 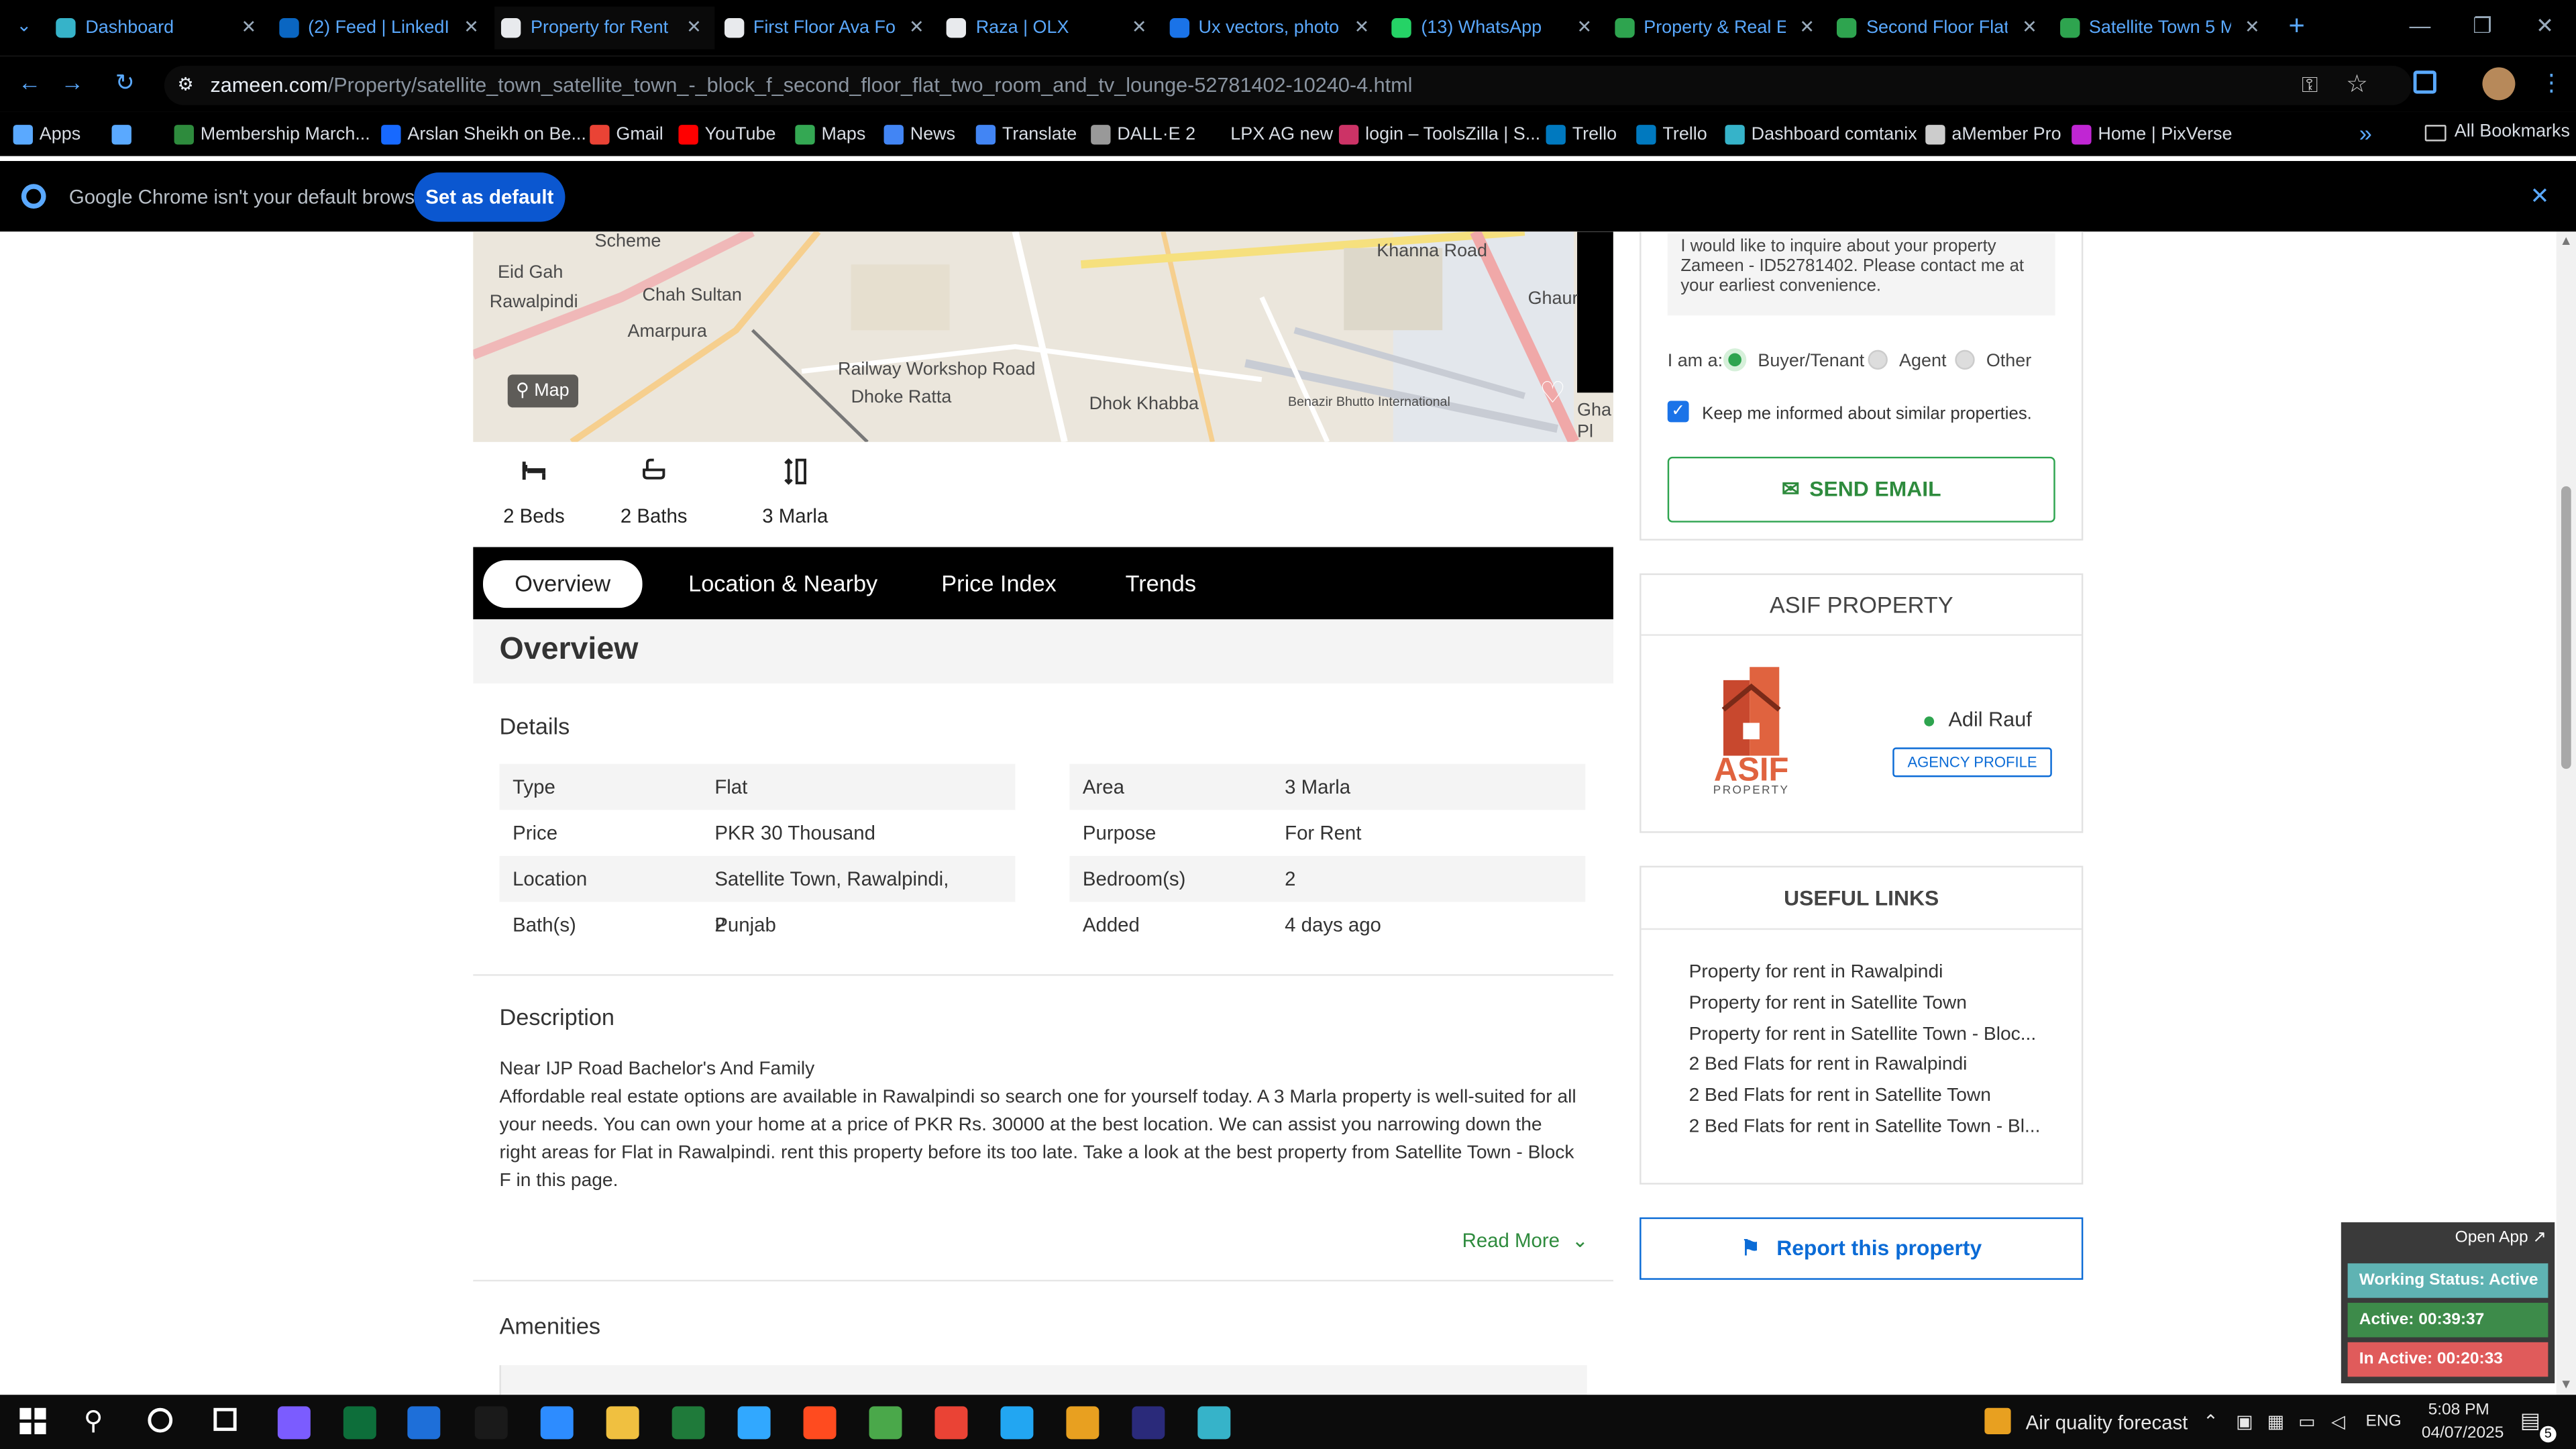 I want to click on site-info-icon: ⚙, so click(x=185, y=84).